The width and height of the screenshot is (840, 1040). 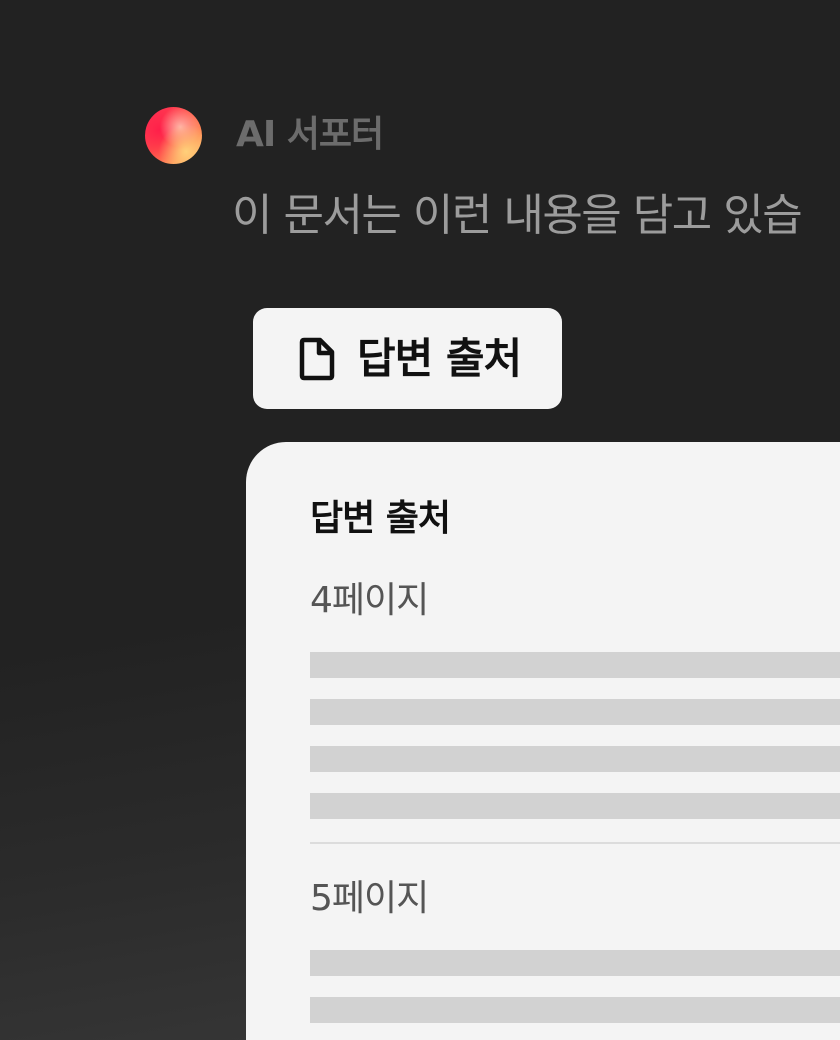 I want to click on document-icon, so click(x=317, y=358).